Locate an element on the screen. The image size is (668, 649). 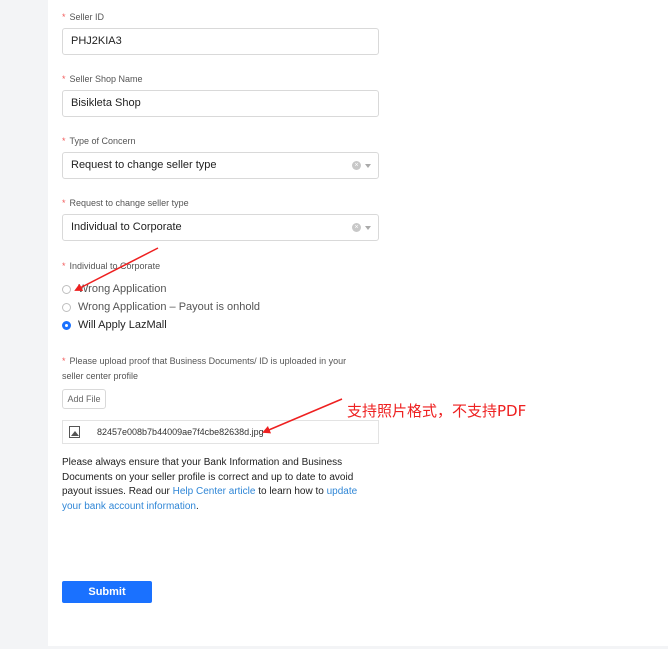
change-type-select: Individual to Corporate × is located at coordinates (220, 227).